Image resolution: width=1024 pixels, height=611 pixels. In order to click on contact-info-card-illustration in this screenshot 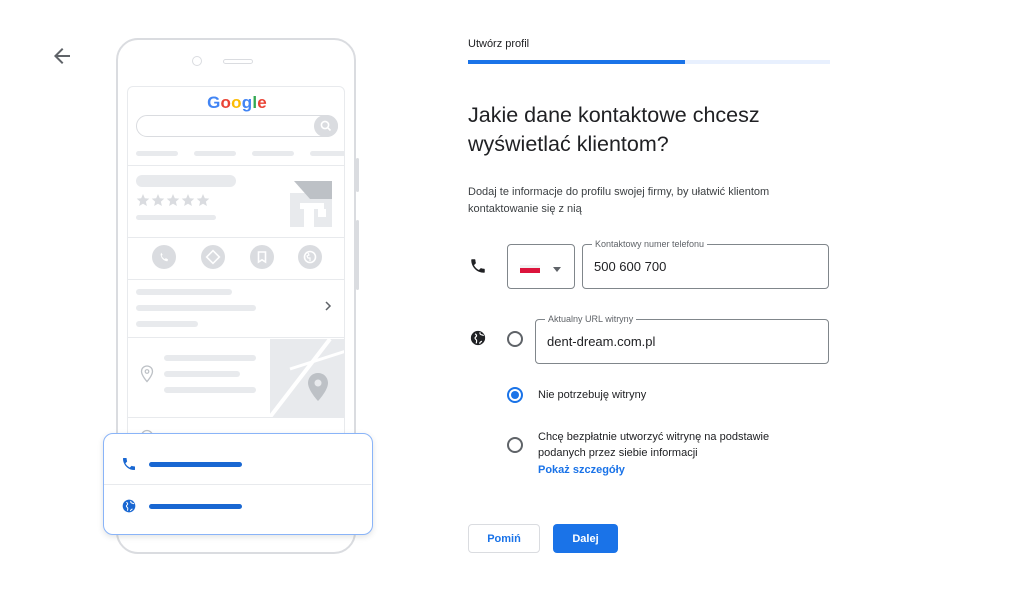, I will do `click(238, 484)`.